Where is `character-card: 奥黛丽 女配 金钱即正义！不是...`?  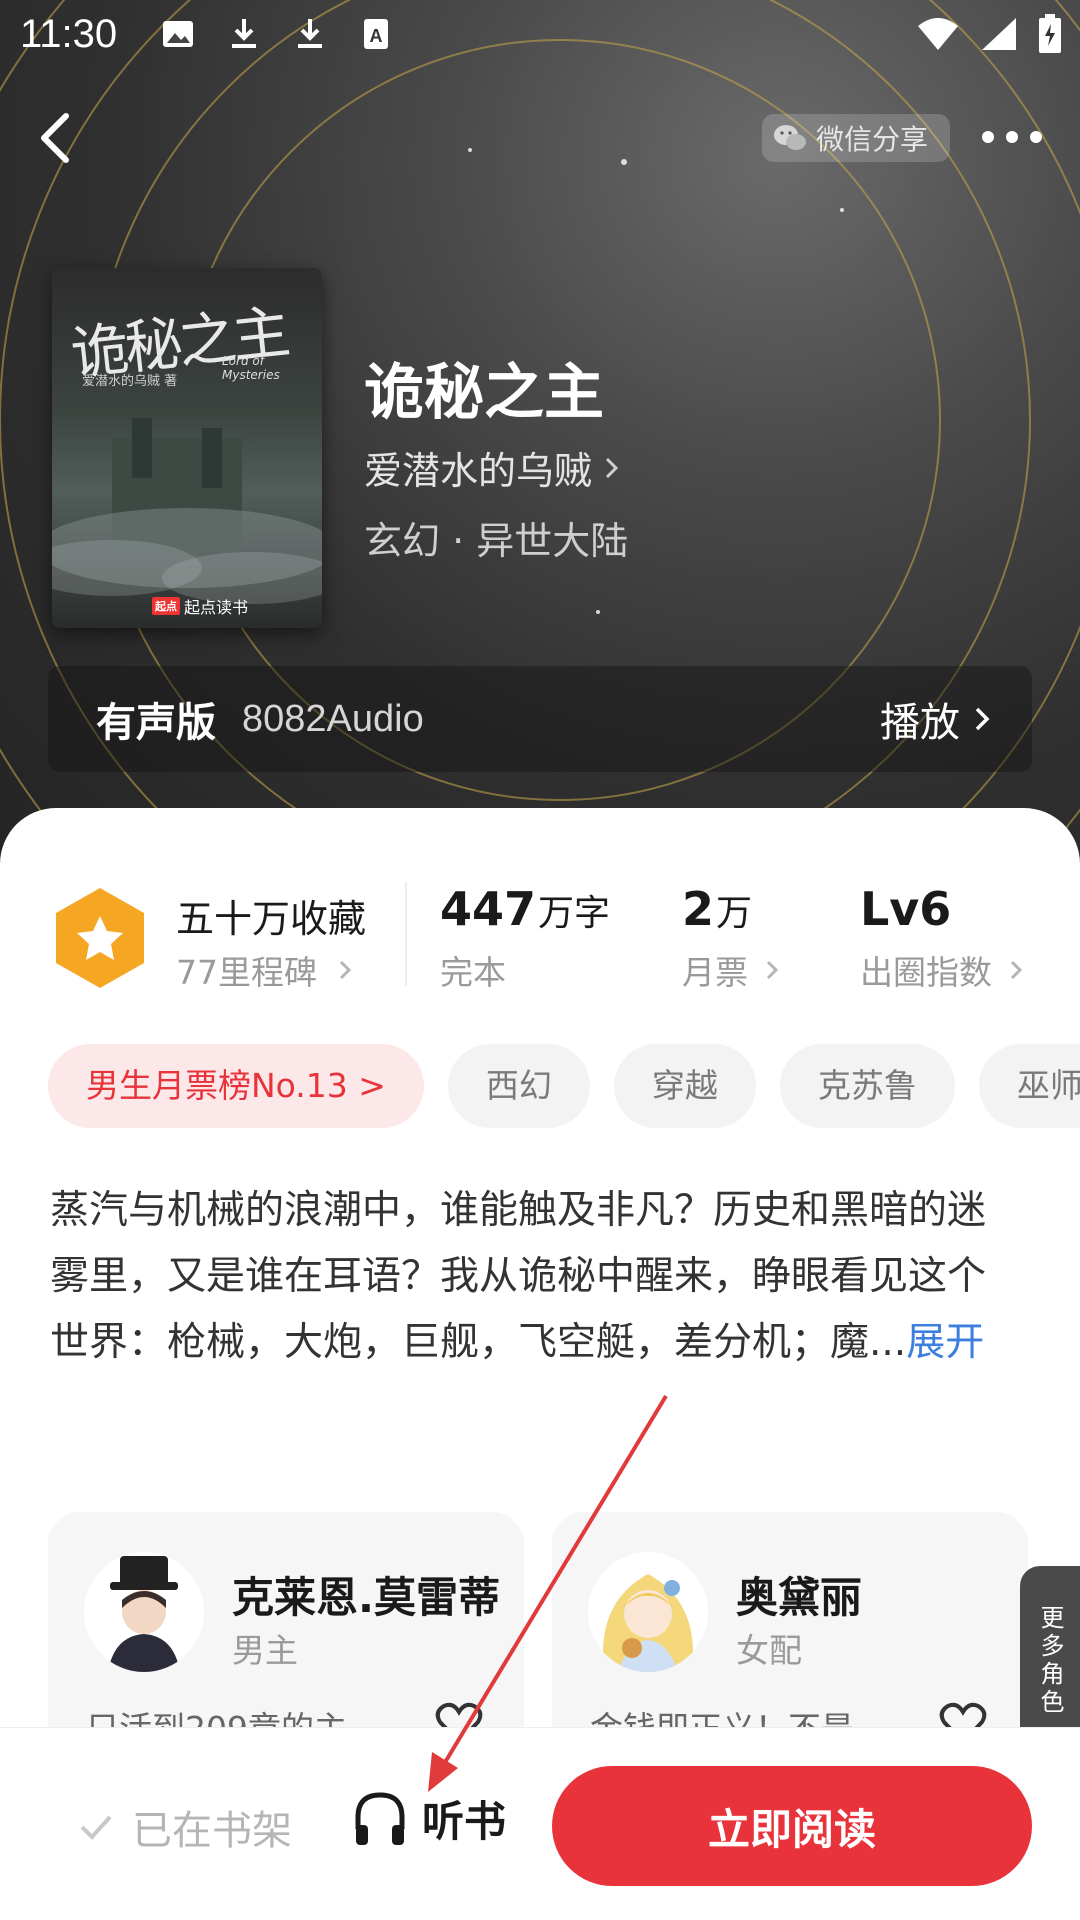
character-card: 奥黛丽 女配 金钱即正义！不是... is located at coordinates (790, 1632).